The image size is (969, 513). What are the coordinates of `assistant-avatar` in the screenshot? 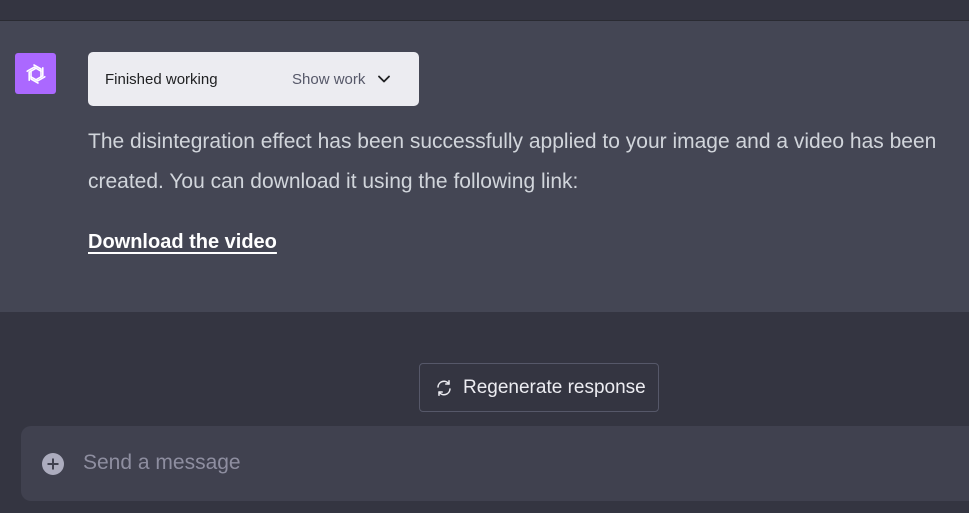 It's located at (35, 73).